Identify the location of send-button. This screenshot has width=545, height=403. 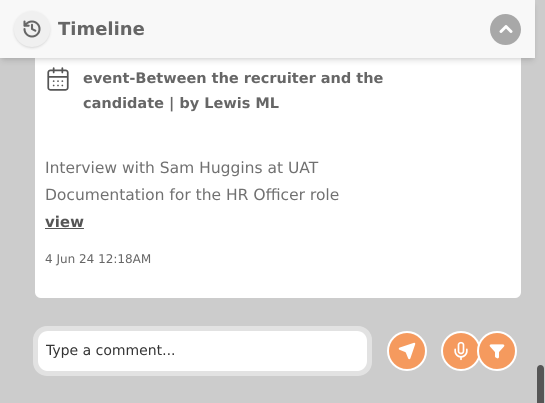
(407, 351).